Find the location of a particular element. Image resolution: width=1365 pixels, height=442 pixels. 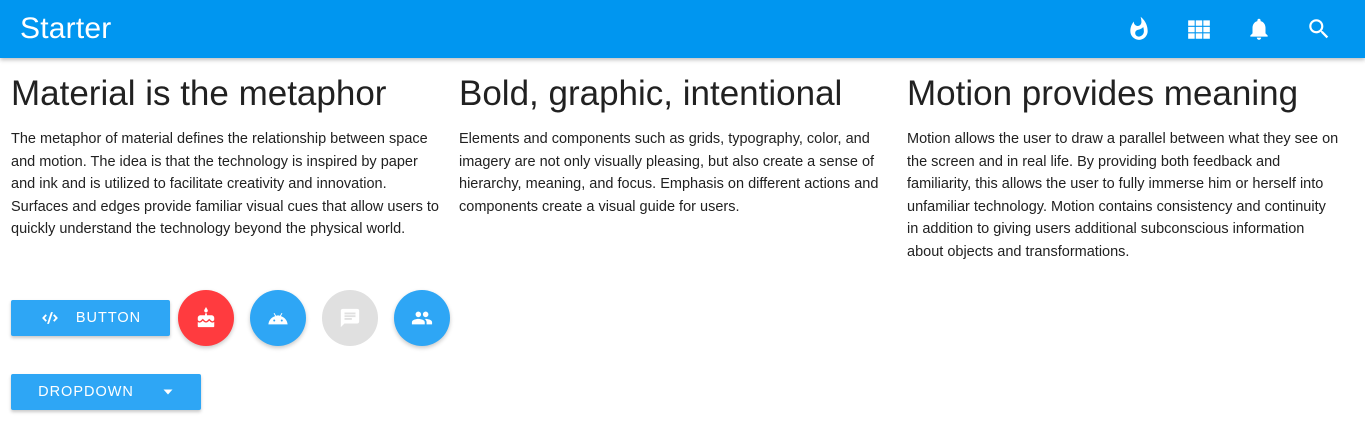

apps-grid-icon is located at coordinates (1199, 29).